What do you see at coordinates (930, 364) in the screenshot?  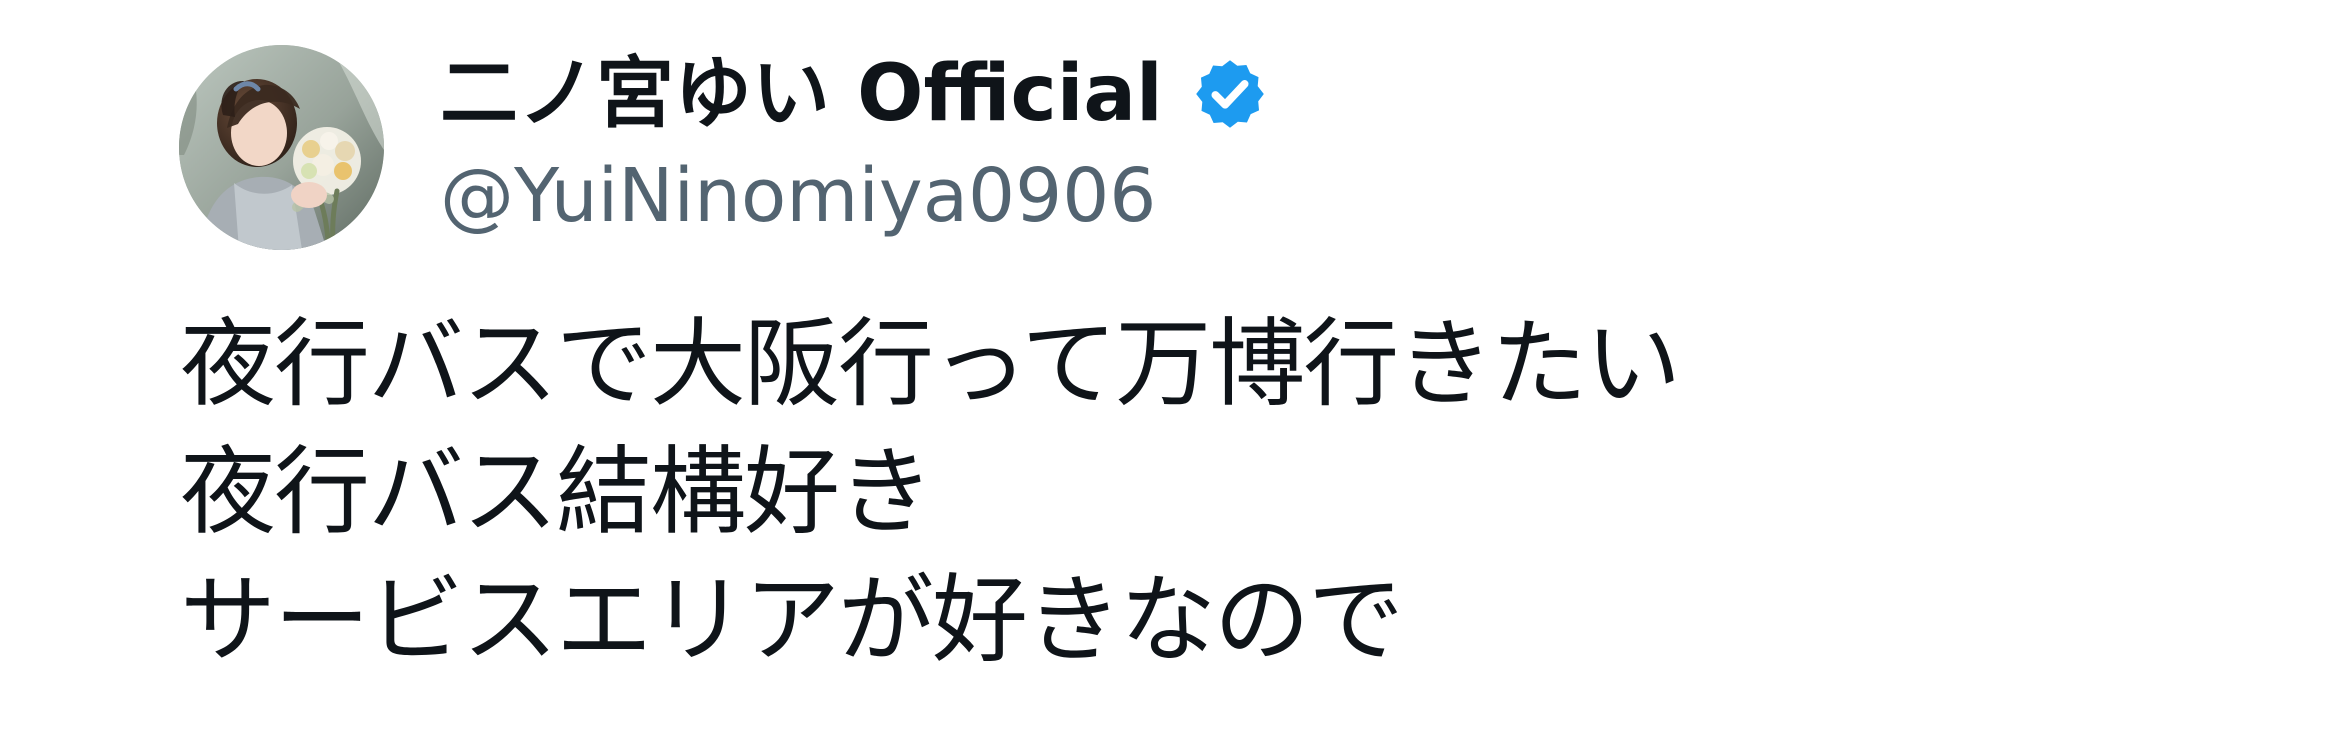 I see `tweet-text-line-1: 夜行バスで大阪行って万博行きたい` at bounding box center [930, 364].